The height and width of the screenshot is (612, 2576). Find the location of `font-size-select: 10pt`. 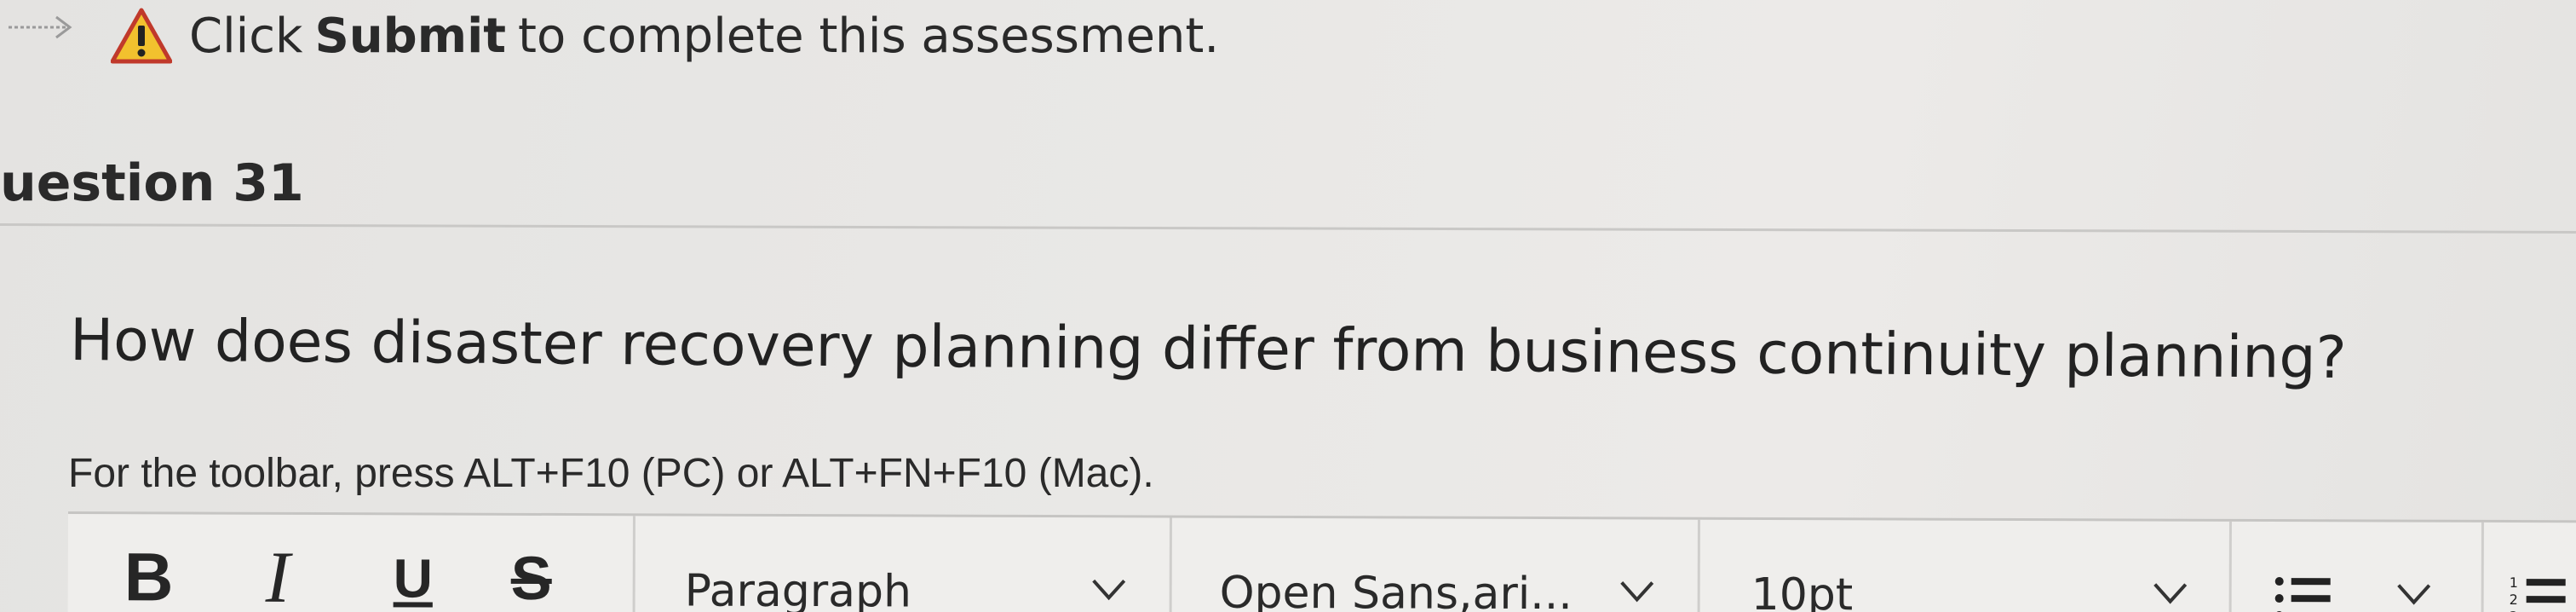

font-size-select: 10pt is located at coordinates (1966, 565).